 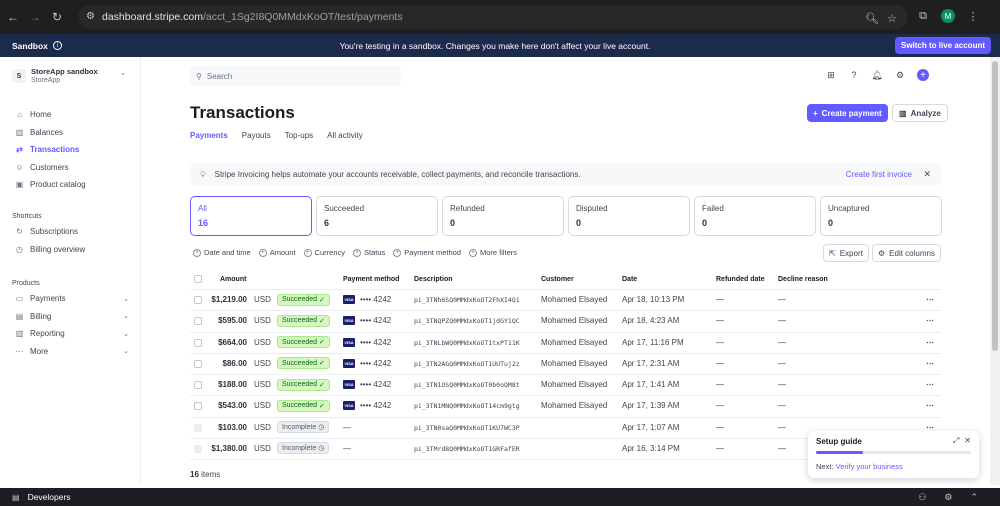 What do you see at coordinates (19, 115) in the screenshot?
I see `home-icon: ⌂` at bounding box center [19, 115].